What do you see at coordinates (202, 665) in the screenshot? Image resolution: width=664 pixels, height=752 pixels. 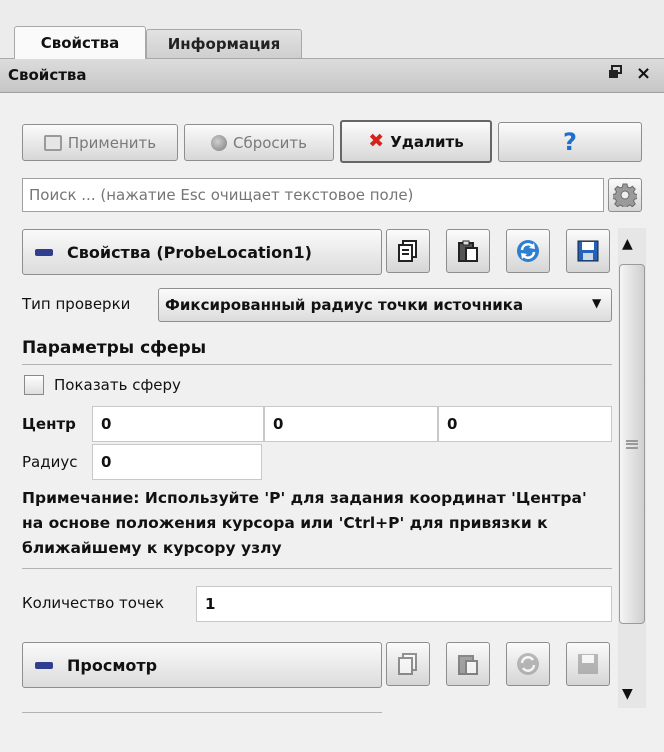 I see `view-section-header: Просмотр` at bounding box center [202, 665].